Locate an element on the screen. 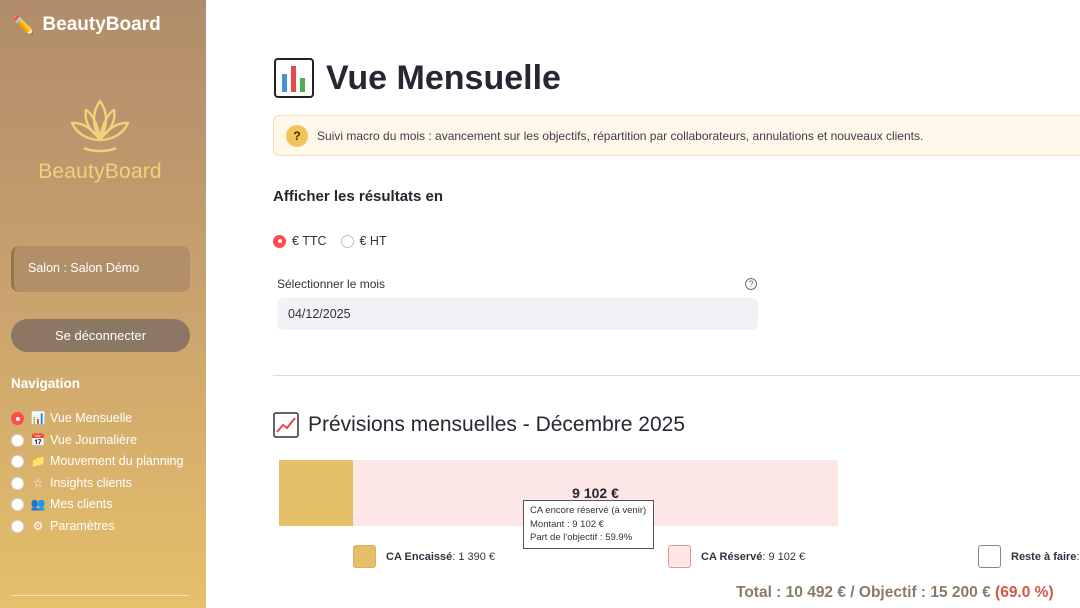 The image size is (1080, 608). calendar-icon: 📅 is located at coordinates (38, 439).